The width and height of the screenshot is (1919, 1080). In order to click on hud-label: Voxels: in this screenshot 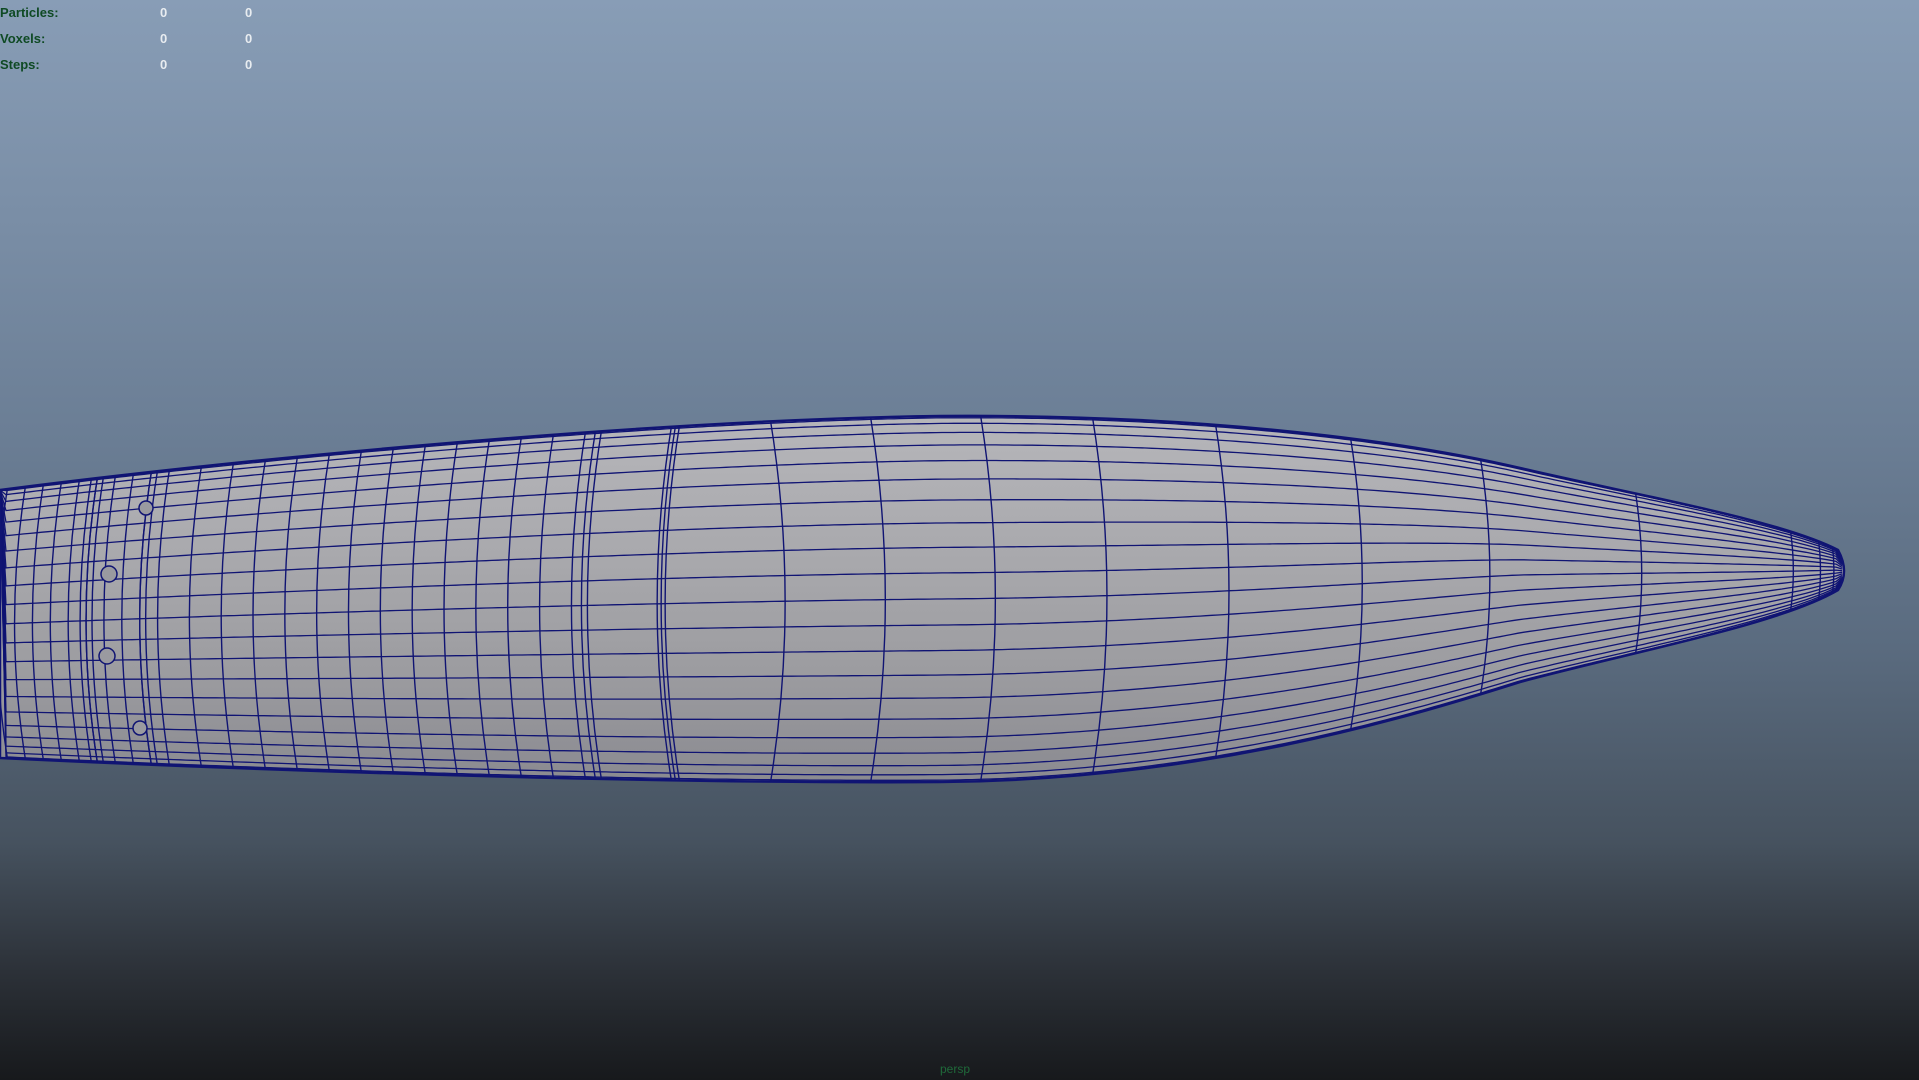, I will do `click(23, 38)`.